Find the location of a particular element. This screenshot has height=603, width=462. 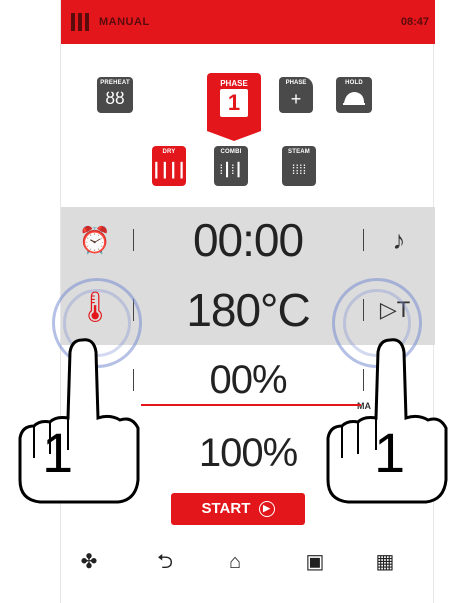

steam-mode-button: STEAM ⁞⁞⁞⁞ is located at coordinates (299, 166).